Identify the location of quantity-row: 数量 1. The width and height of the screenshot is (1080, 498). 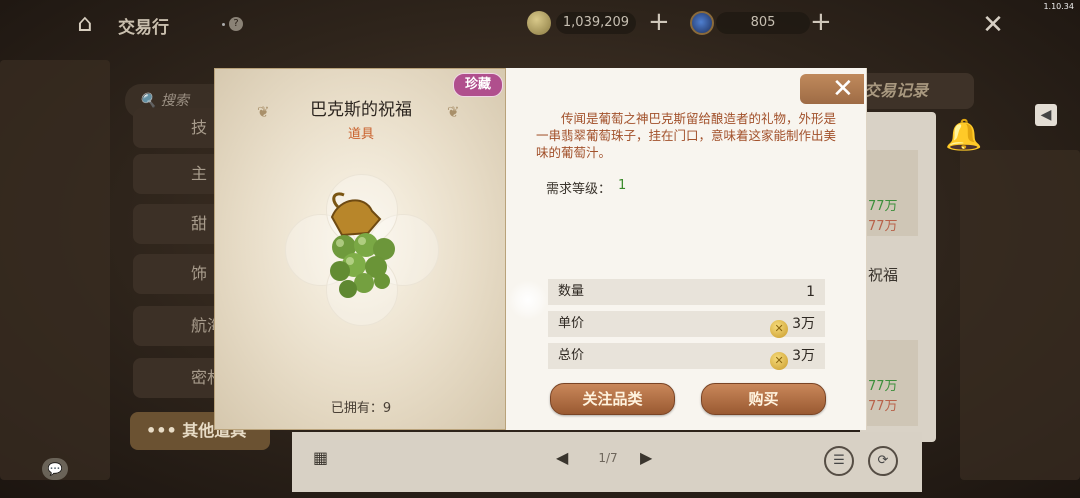
(686, 292).